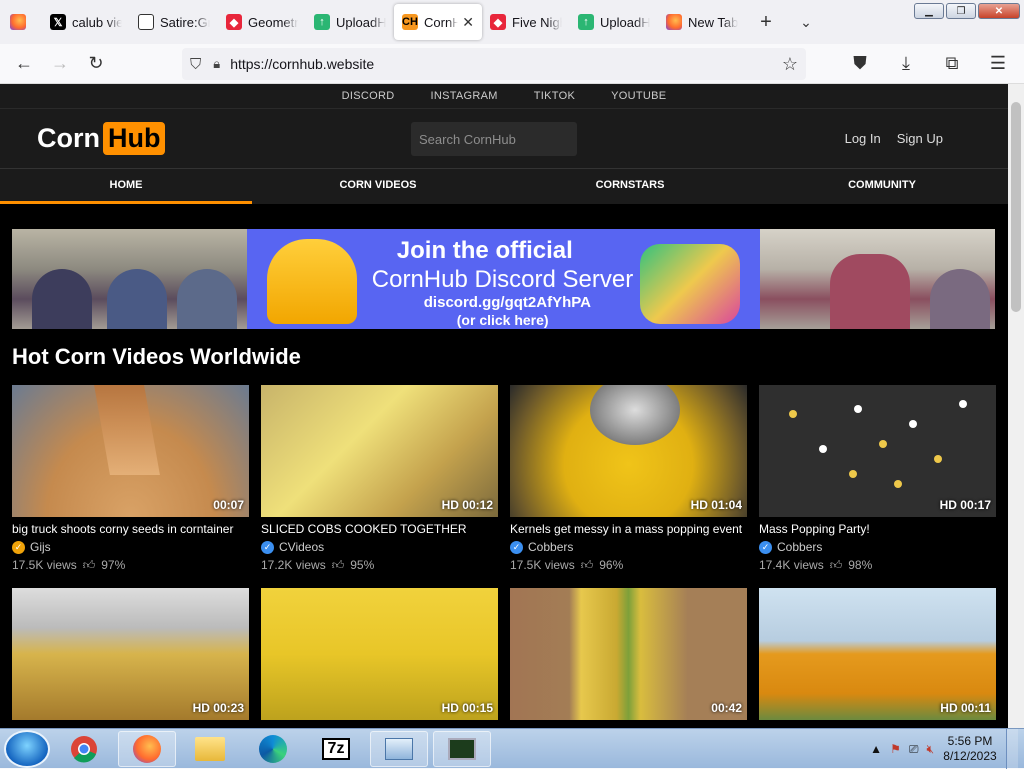 Image resolution: width=1024 pixels, height=769 pixels. Describe the element at coordinates (930, 749) in the screenshot. I see `volume-muted-icon: 🔇︎` at that location.